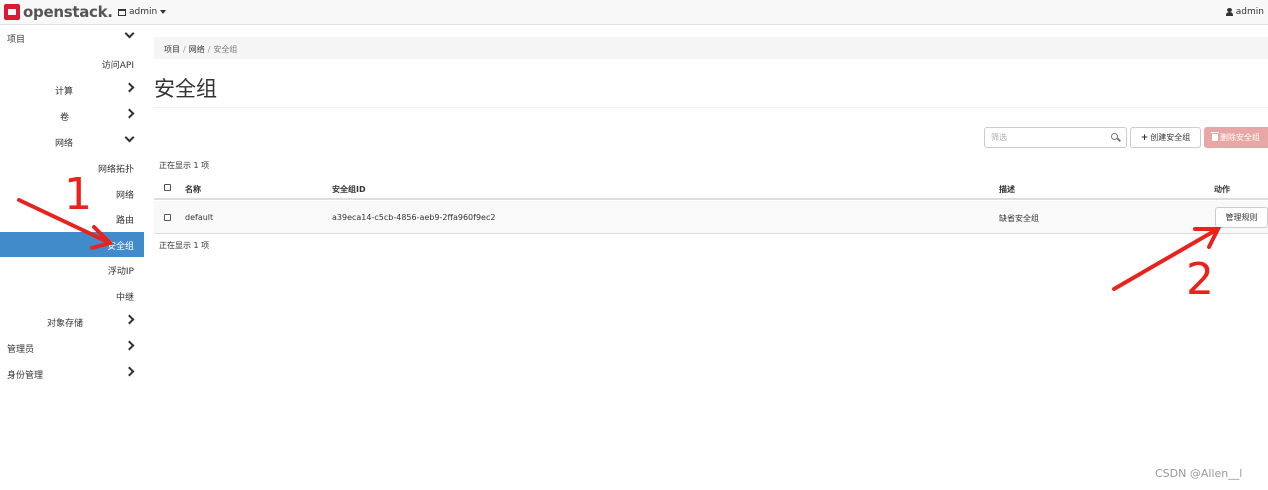  I want to click on title-divider, so click(711, 107).